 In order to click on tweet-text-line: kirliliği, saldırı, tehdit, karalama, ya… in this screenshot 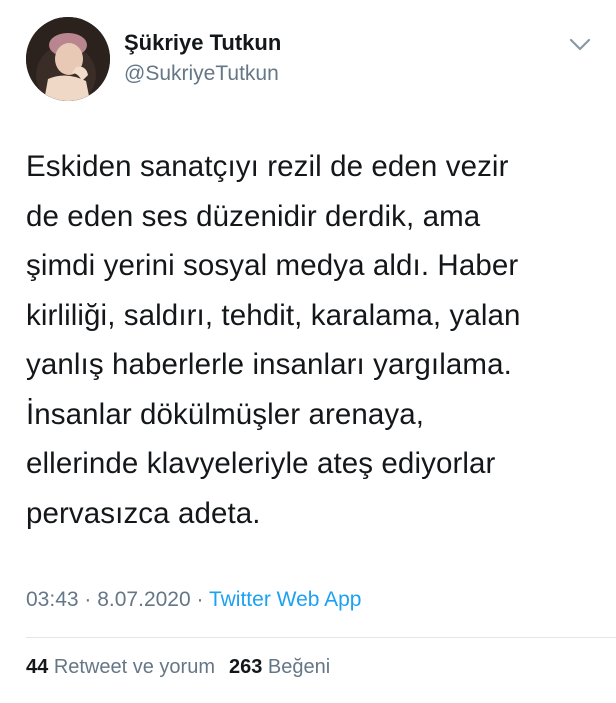, I will do `click(273, 315)`.